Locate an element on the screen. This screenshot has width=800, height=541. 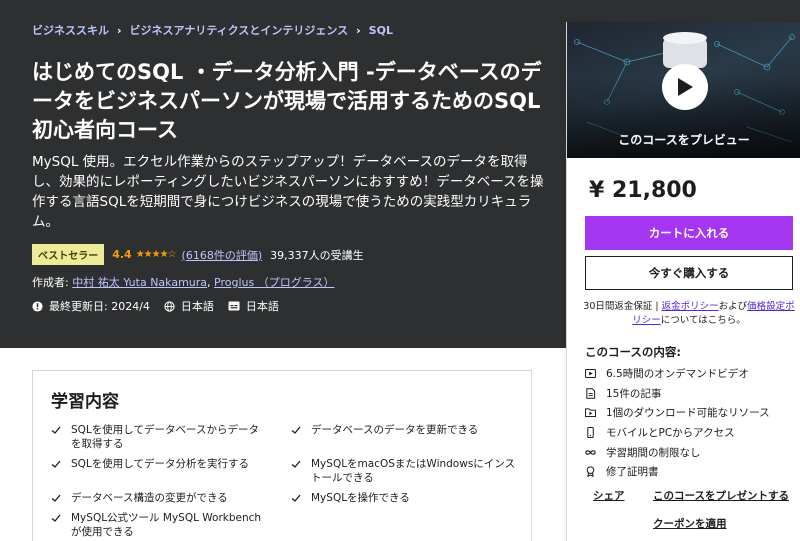
what-you-learn-title: 学習内容 is located at coordinates (85, 402).